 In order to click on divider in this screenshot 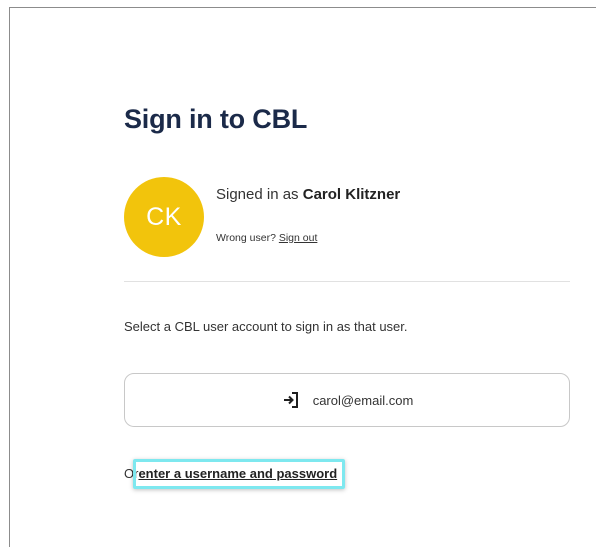, I will do `click(347, 281)`.